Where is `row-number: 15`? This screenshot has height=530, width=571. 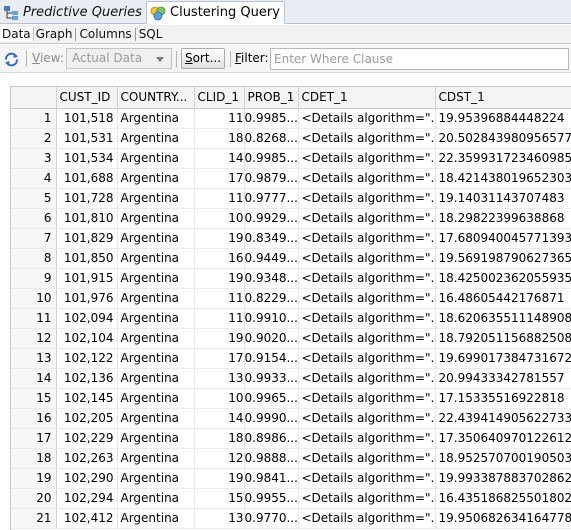 row-number: 15 is located at coordinates (34, 398).